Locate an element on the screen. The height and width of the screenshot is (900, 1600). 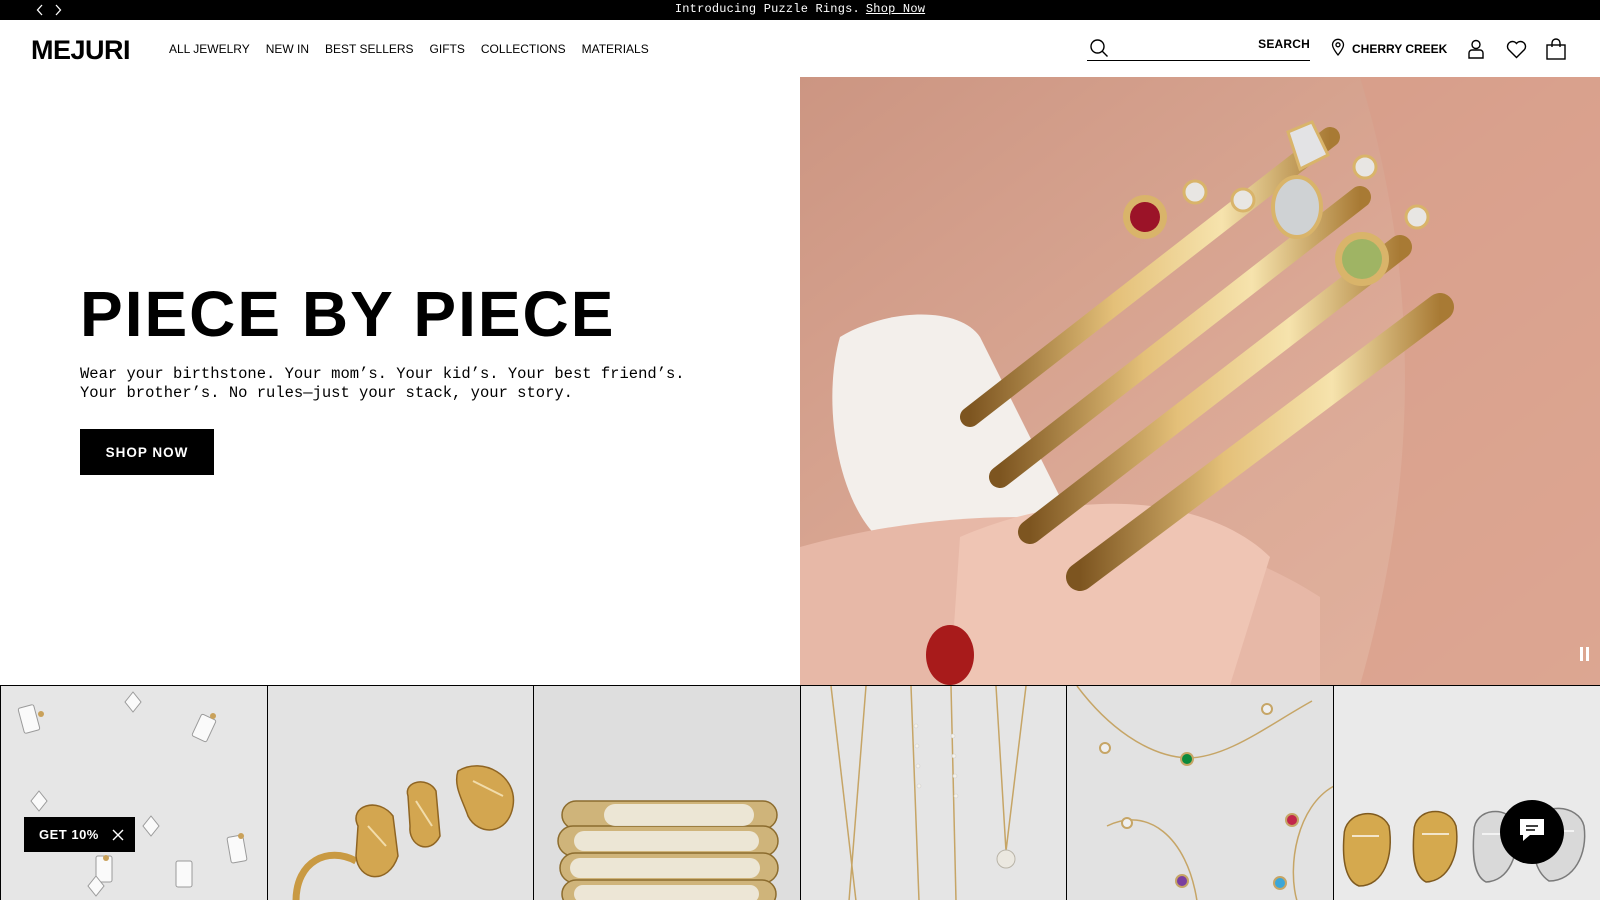
tile-gold-hoops is located at coordinates (400, 793).